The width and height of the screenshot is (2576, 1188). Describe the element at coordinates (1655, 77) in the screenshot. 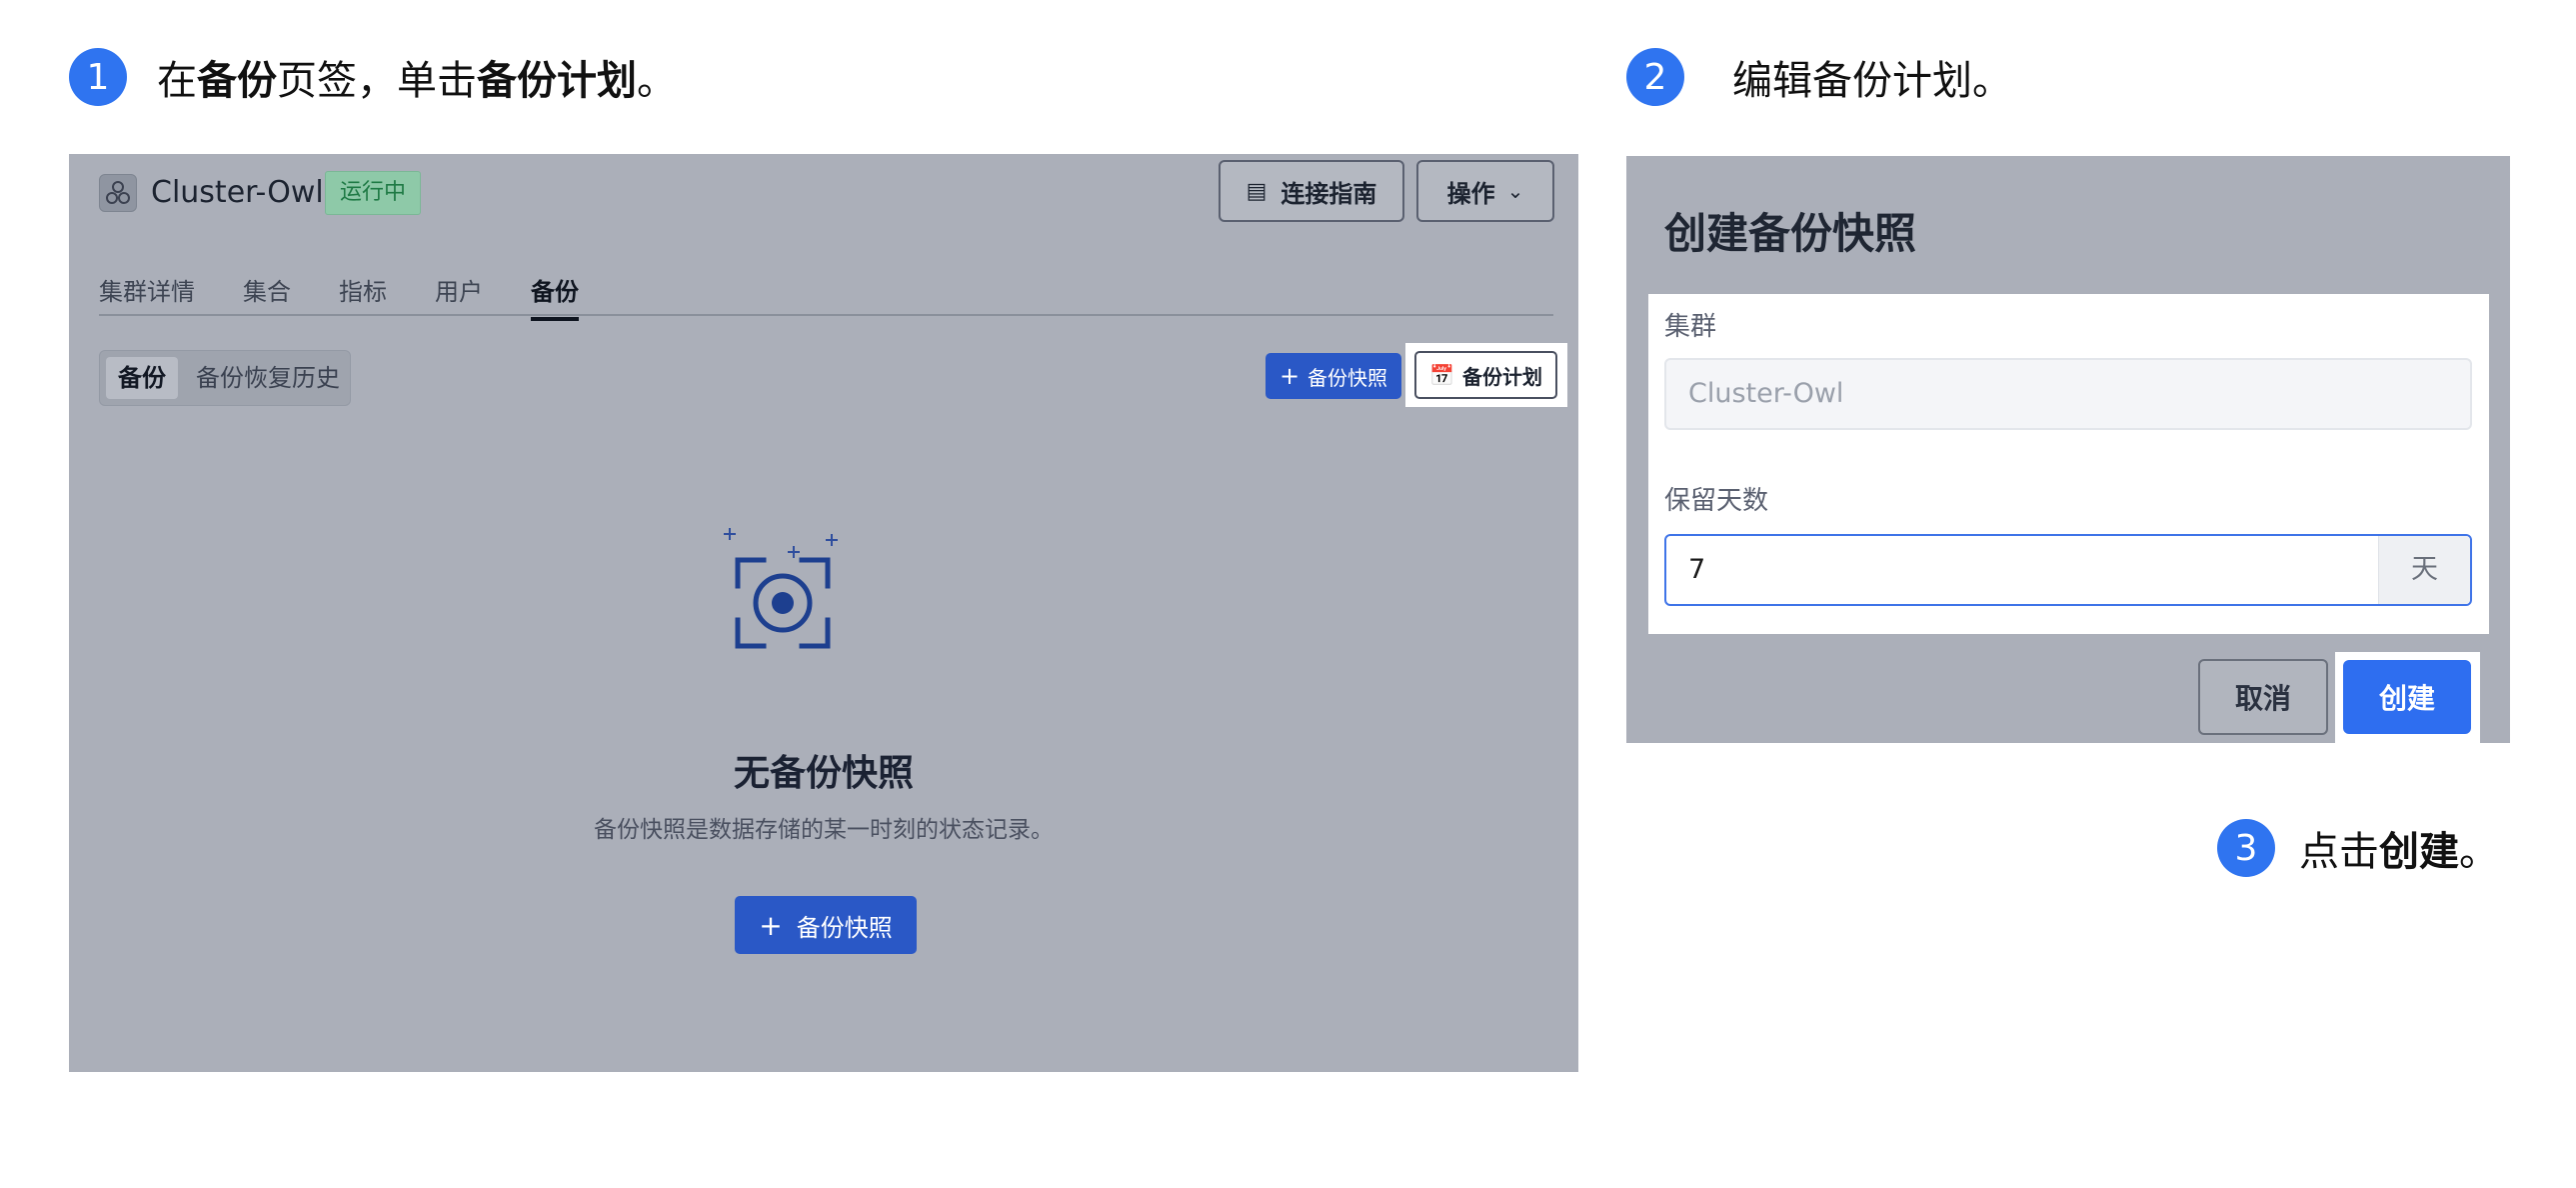

I see `step-number-badge: 2` at that location.